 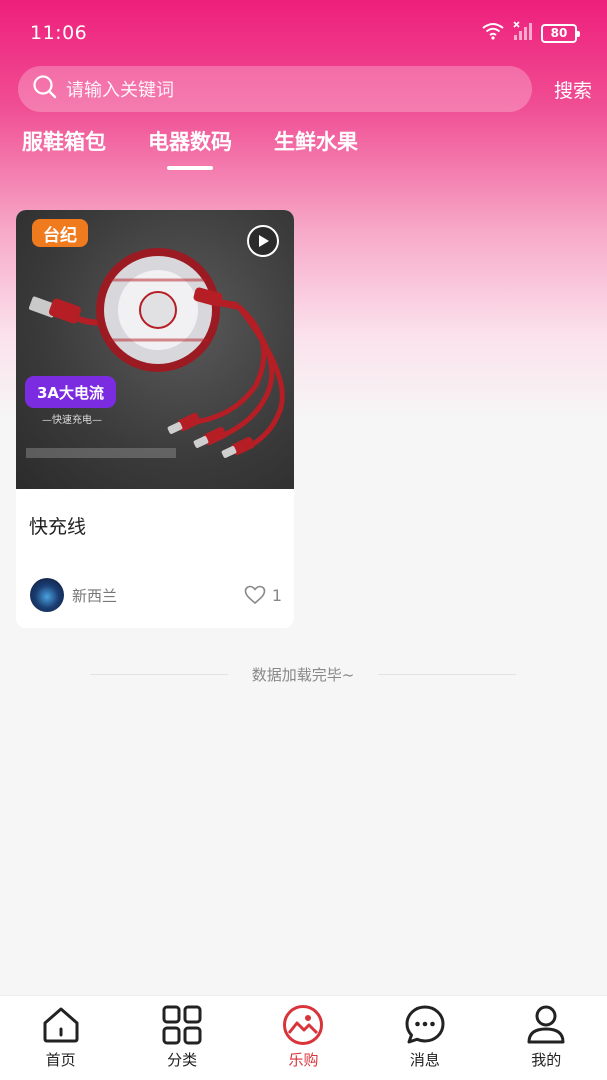 What do you see at coordinates (546, 1060) in the screenshot?
I see `nav-profile-label: 我的` at bounding box center [546, 1060].